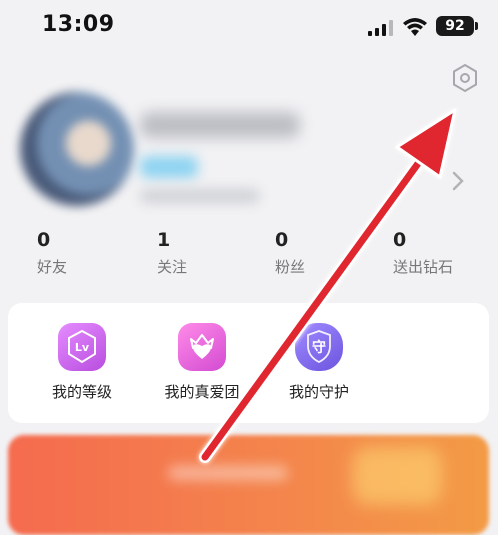 This screenshot has height=535, width=498. I want to click on stat-fans: 0 粉丝, so click(335, 251).